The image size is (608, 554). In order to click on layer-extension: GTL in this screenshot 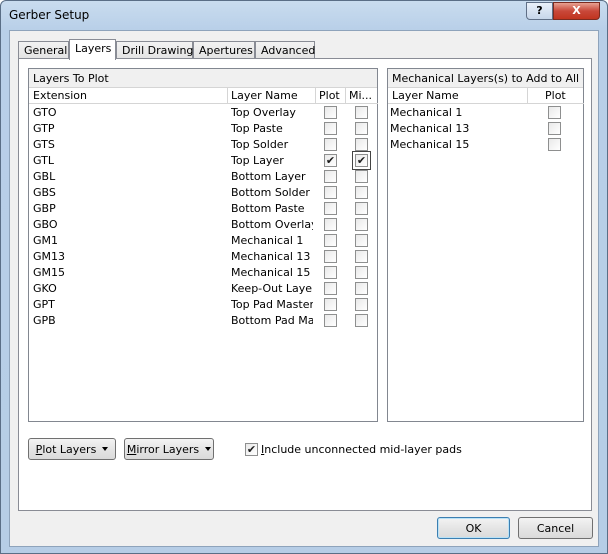, I will do `click(43, 160)`.